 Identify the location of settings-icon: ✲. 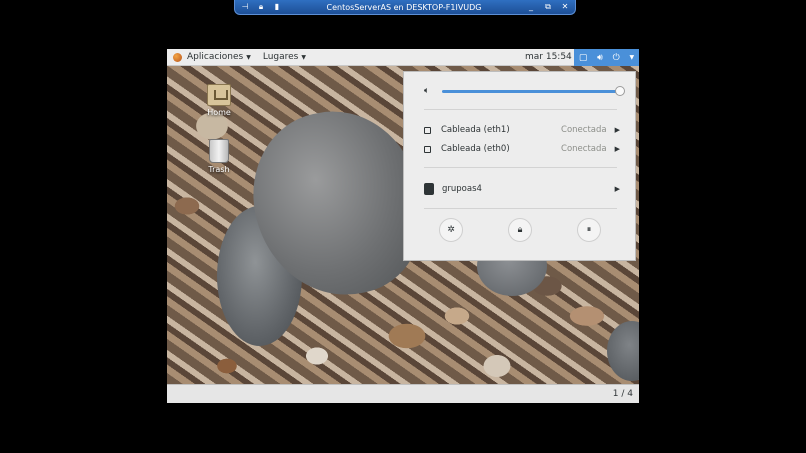
(451, 230).